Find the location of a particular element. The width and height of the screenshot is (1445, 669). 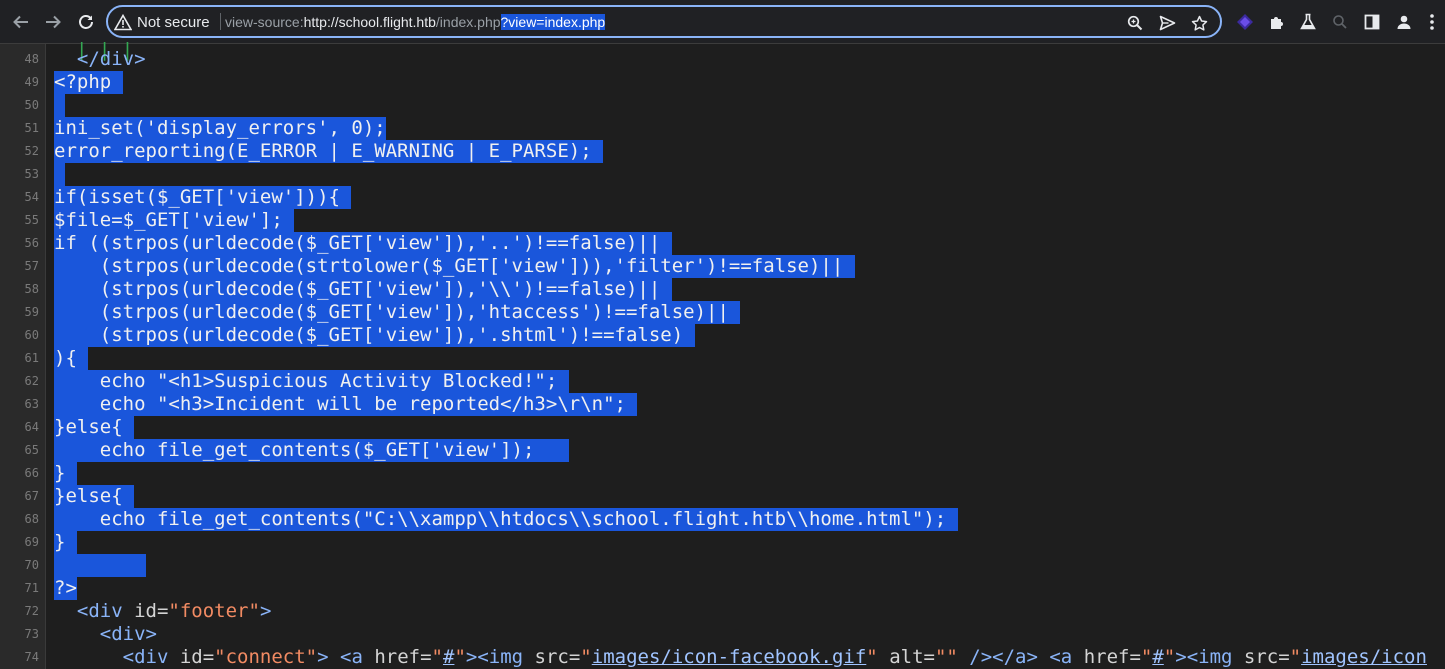

line-number: 62 is located at coordinates (31, 381).